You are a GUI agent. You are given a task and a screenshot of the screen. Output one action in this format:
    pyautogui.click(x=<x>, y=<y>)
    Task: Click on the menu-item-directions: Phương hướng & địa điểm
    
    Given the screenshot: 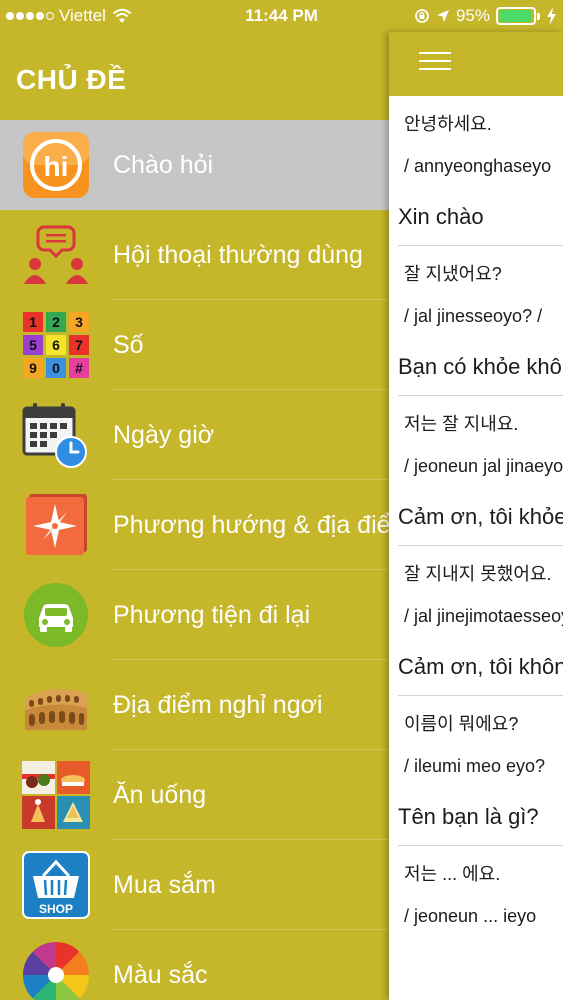 What is the action you would take?
    pyautogui.click(x=194, y=525)
    